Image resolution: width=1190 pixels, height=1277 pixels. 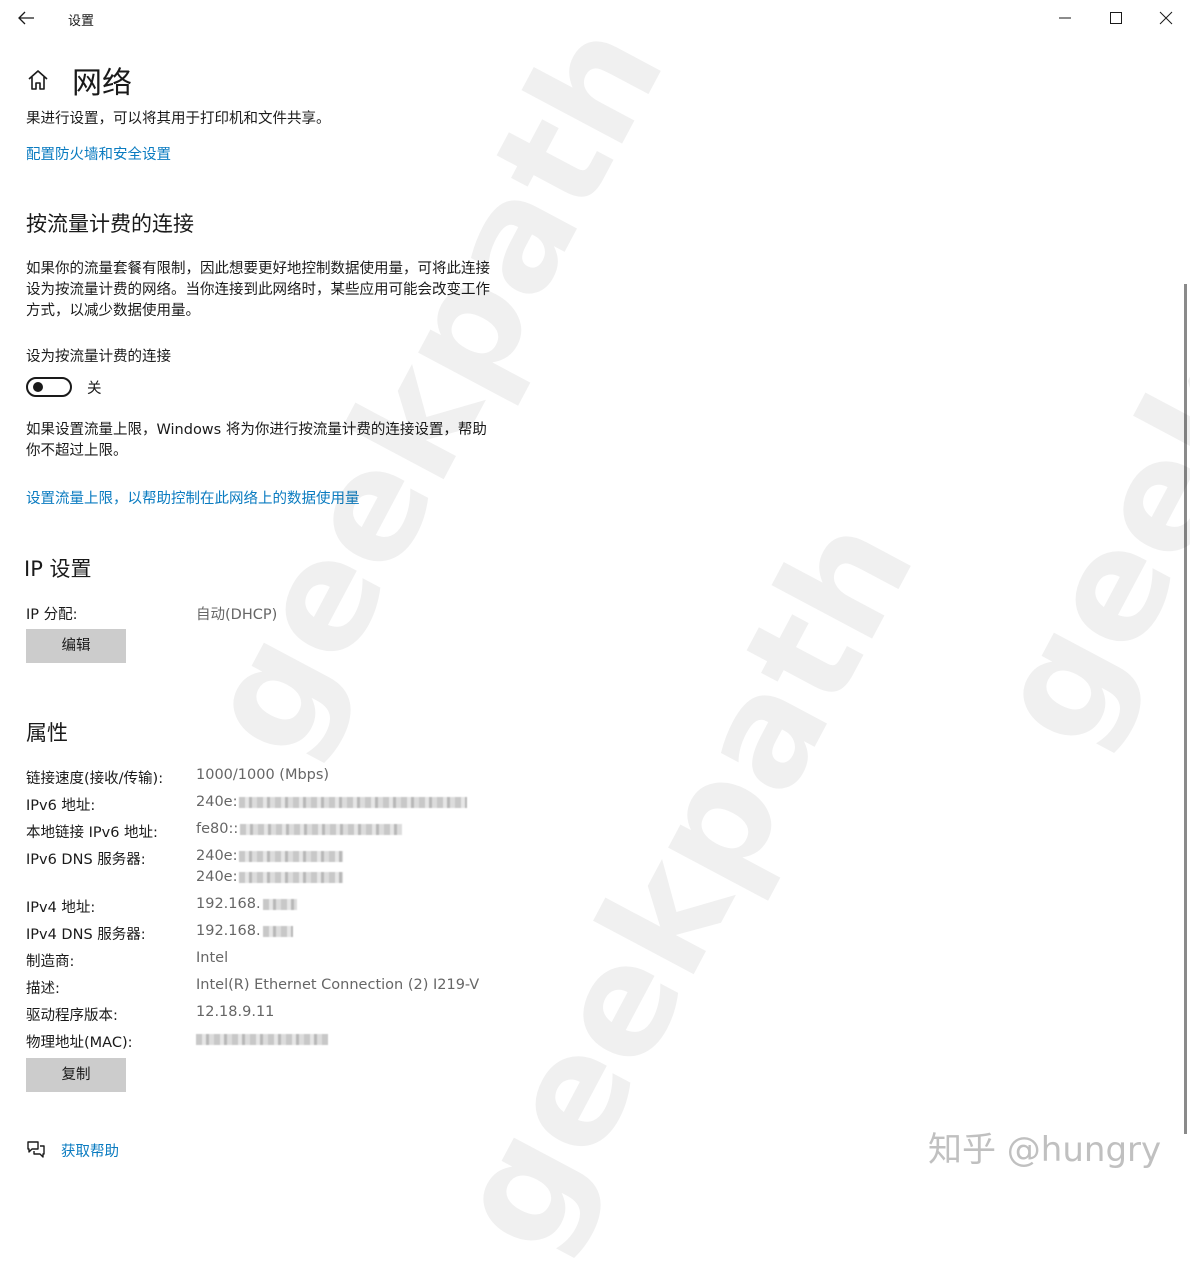 What do you see at coordinates (277, 931) in the screenshot?
I see `redacted-ipv4-dns` at bounding box center [277, 931].